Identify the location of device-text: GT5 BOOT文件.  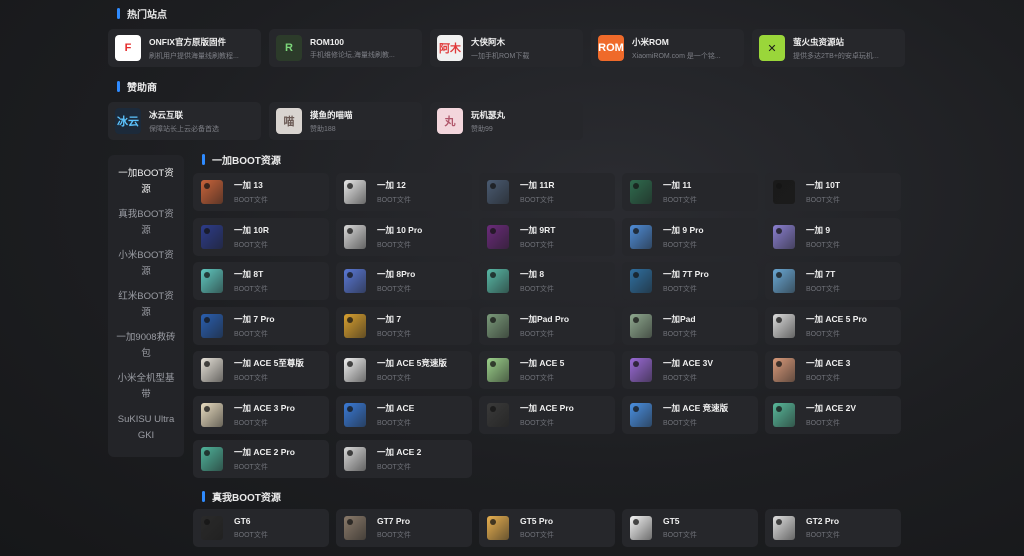
(680, 528).